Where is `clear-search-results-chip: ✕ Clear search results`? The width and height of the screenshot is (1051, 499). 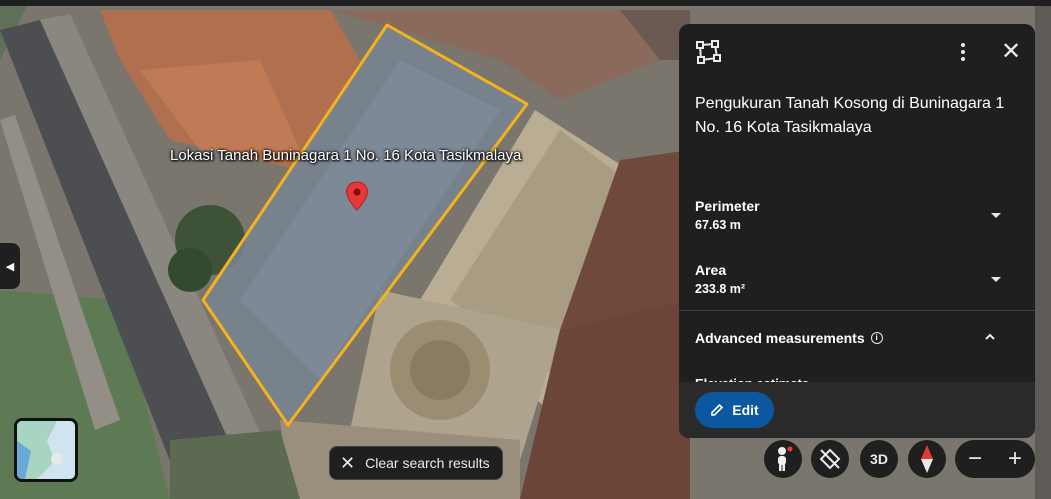
clear-search-results-chip: ✕ Clear search results is located at coordinates (416, 463).